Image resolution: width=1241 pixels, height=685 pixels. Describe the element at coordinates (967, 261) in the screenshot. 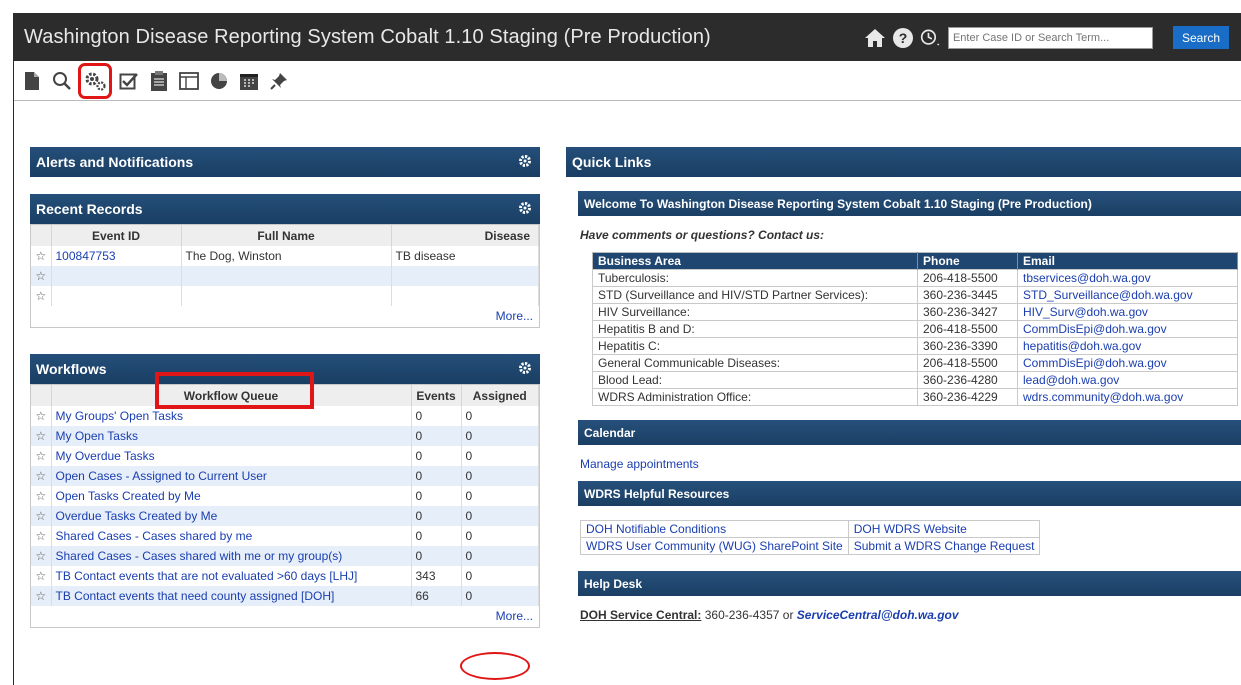

I see `column-header: Phone` at that location.